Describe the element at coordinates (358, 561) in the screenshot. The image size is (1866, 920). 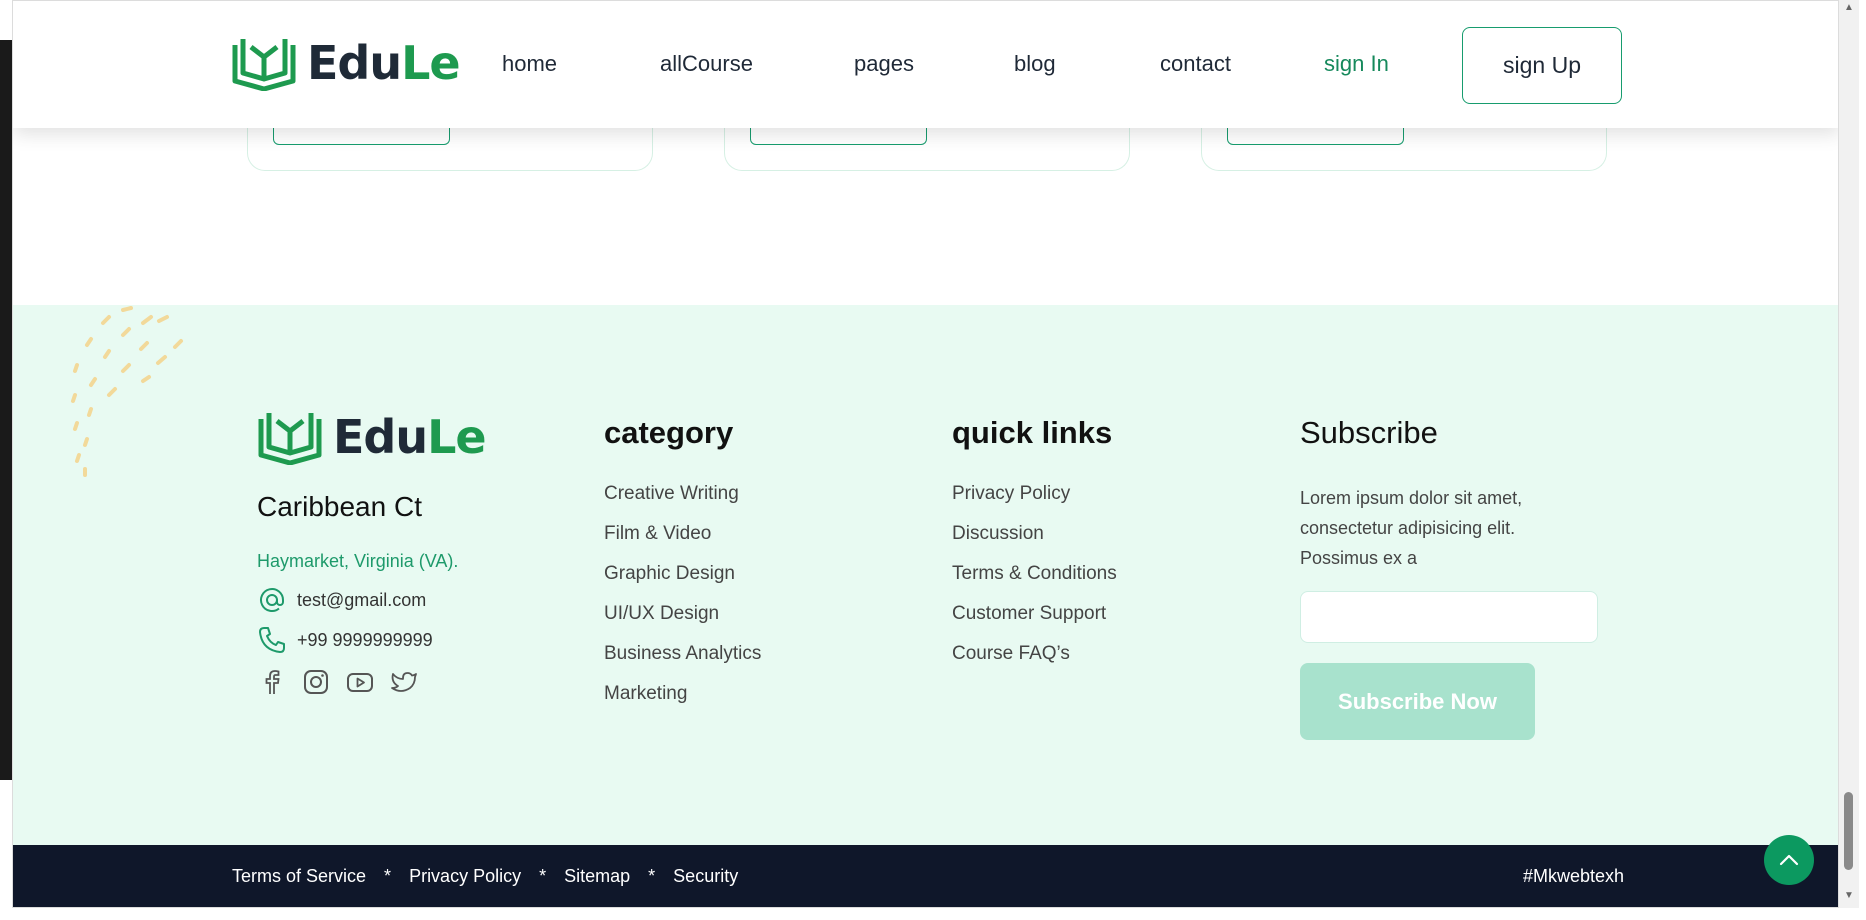
I see `address-subtitle: Haymarket, Virginia (VA).` at that location.